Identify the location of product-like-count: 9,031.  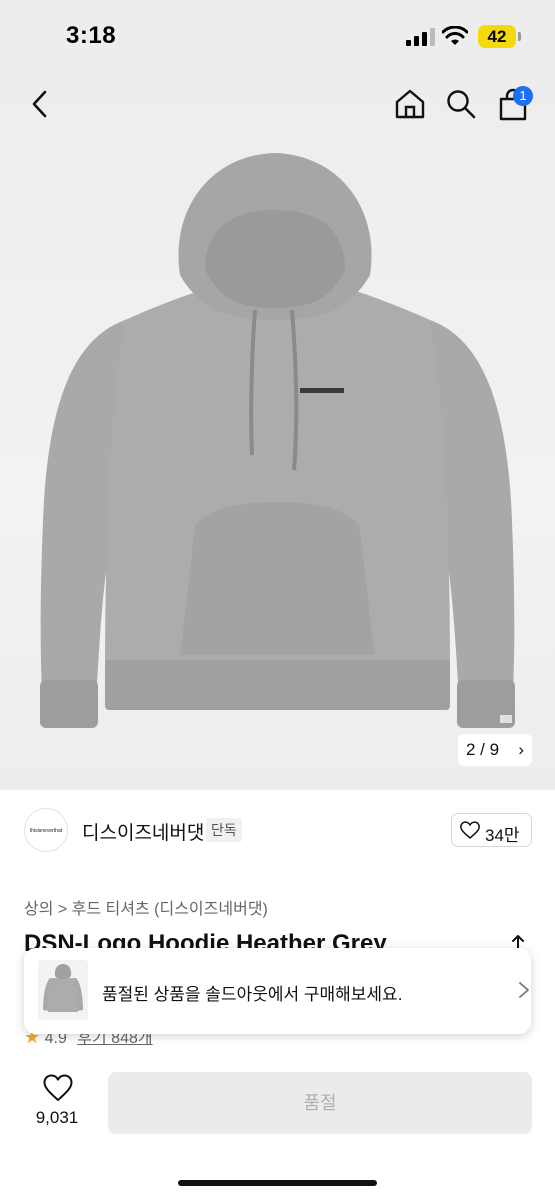
(57, 1117).